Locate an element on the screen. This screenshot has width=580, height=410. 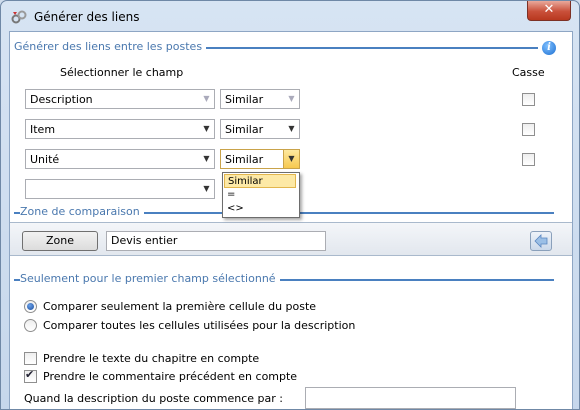
field-select-3: Unité ▼ is located at coordinates (120, 159).